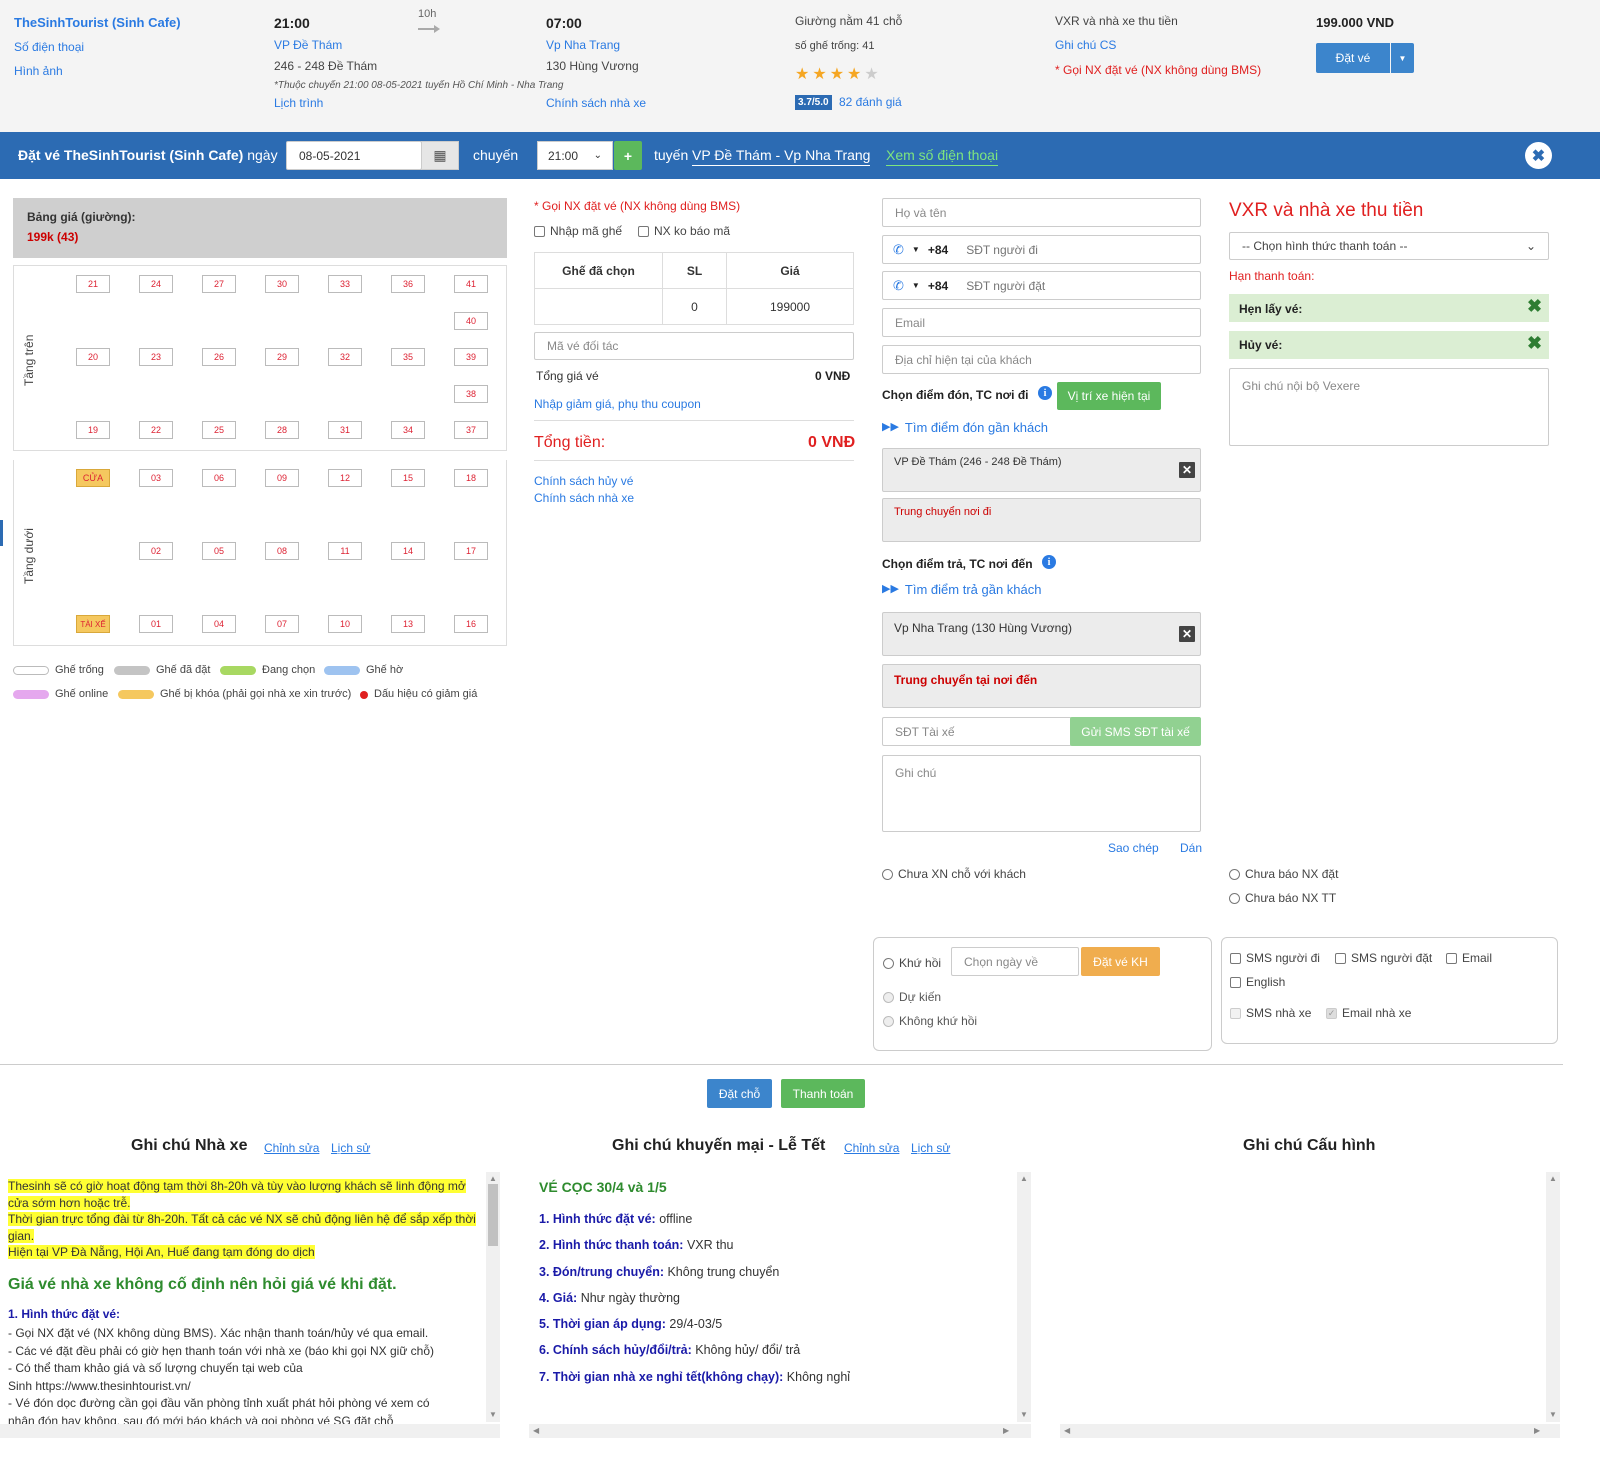 This screenshot has width=1600, height=1470. What do you see at coordinates (1041, 520) in the screenshot?
I see `transfer-from-box: Trung chuyển nơi đi` at bounding box center [1041, 520].